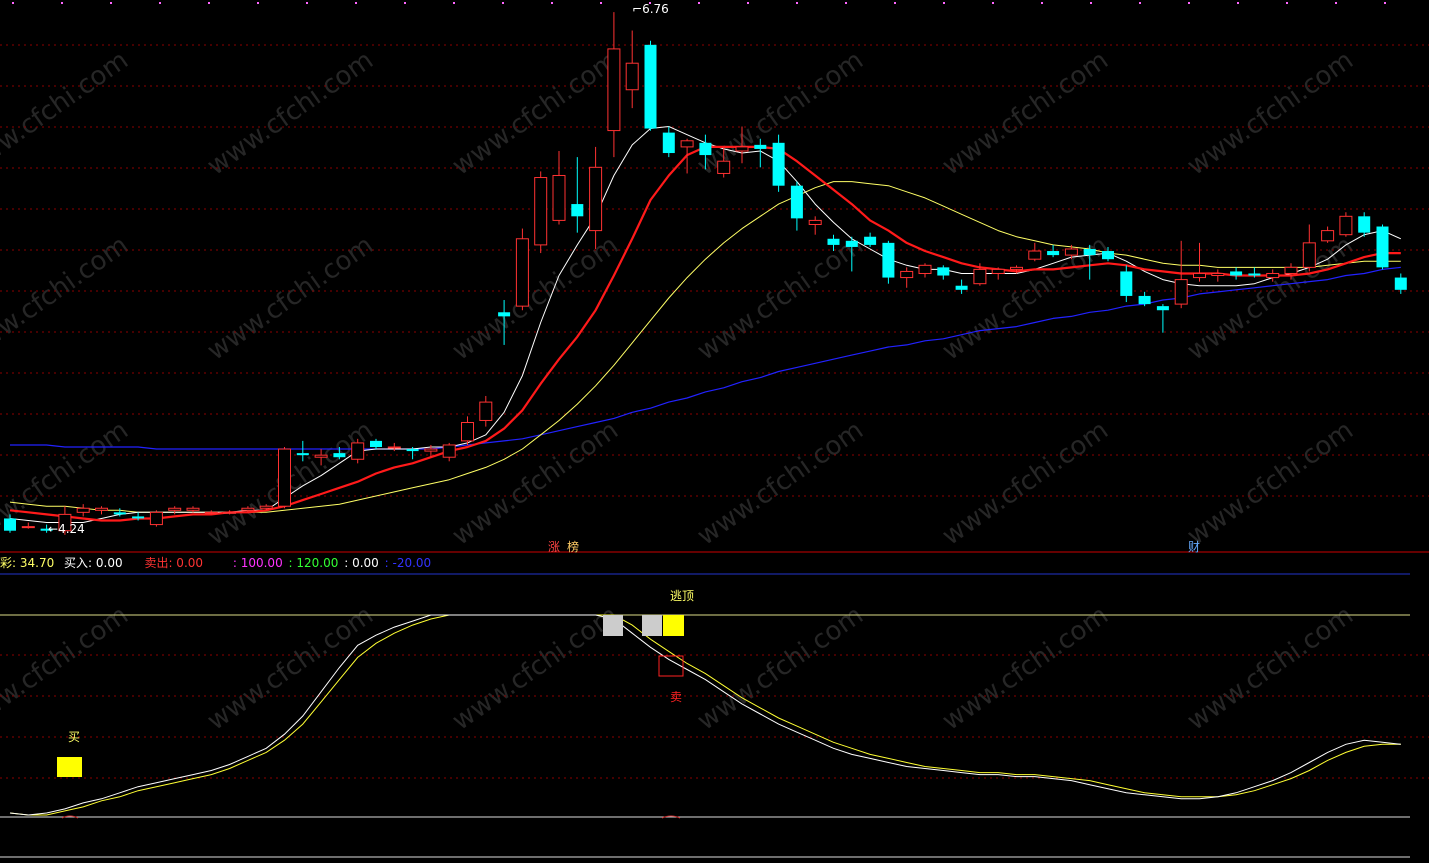 The height and width of the screenshot is (863, 1429). Describe the element at coordinates (361, 563) in the screenshot. I see `status-level-0: : 0.00` at that location.